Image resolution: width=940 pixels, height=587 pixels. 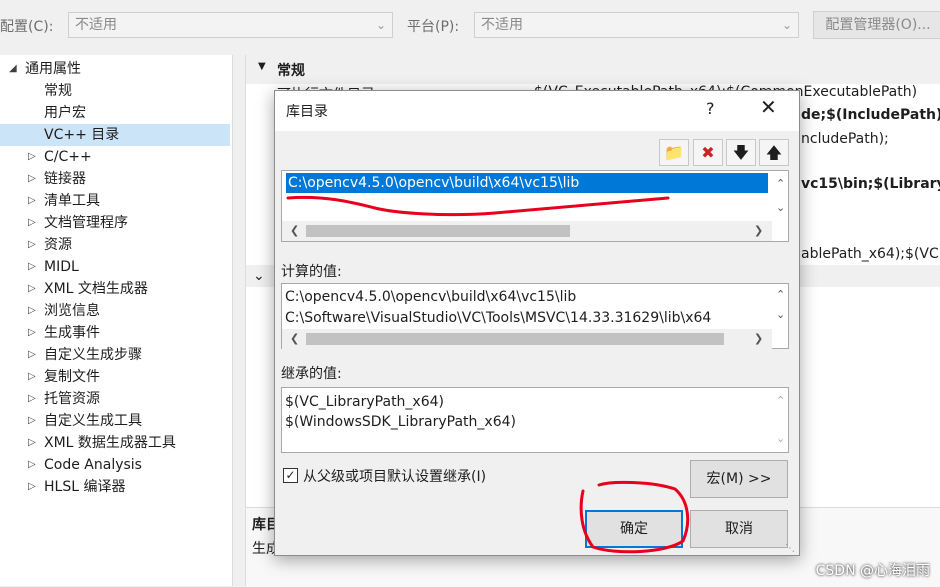 What do you see at coordinates (636, 25) in the screenshot?
I see `platform-combo: 不适用 ⌄` at bounding box center [636, 25].